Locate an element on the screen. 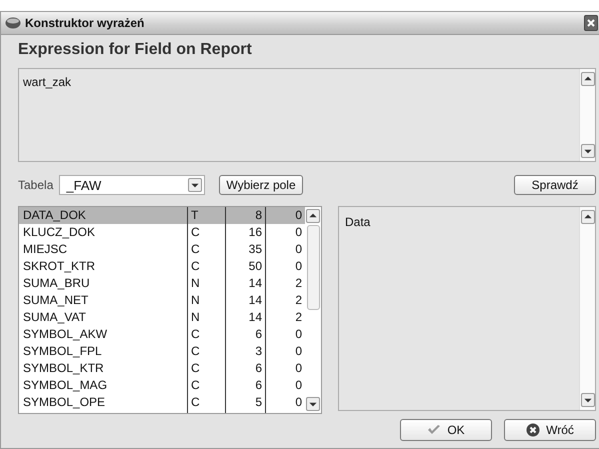 The width and height of the screenshot is (599, 449). field-row: DATA_DOK T 8 0 is located at coordinates (162, 215).